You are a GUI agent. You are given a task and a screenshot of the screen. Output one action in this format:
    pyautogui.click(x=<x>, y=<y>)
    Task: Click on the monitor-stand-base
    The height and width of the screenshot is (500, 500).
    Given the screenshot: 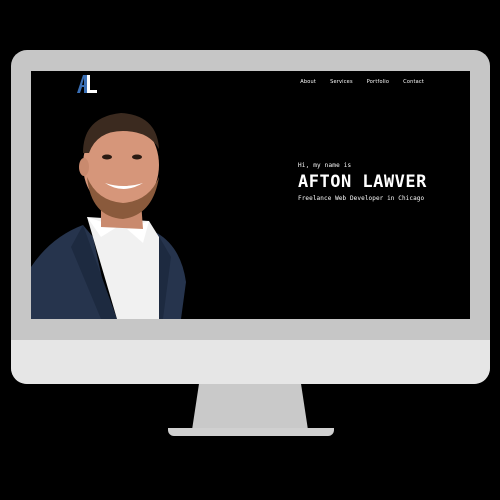 What is the action you would take?
    pyautogui.click(x=251, y=432)
    